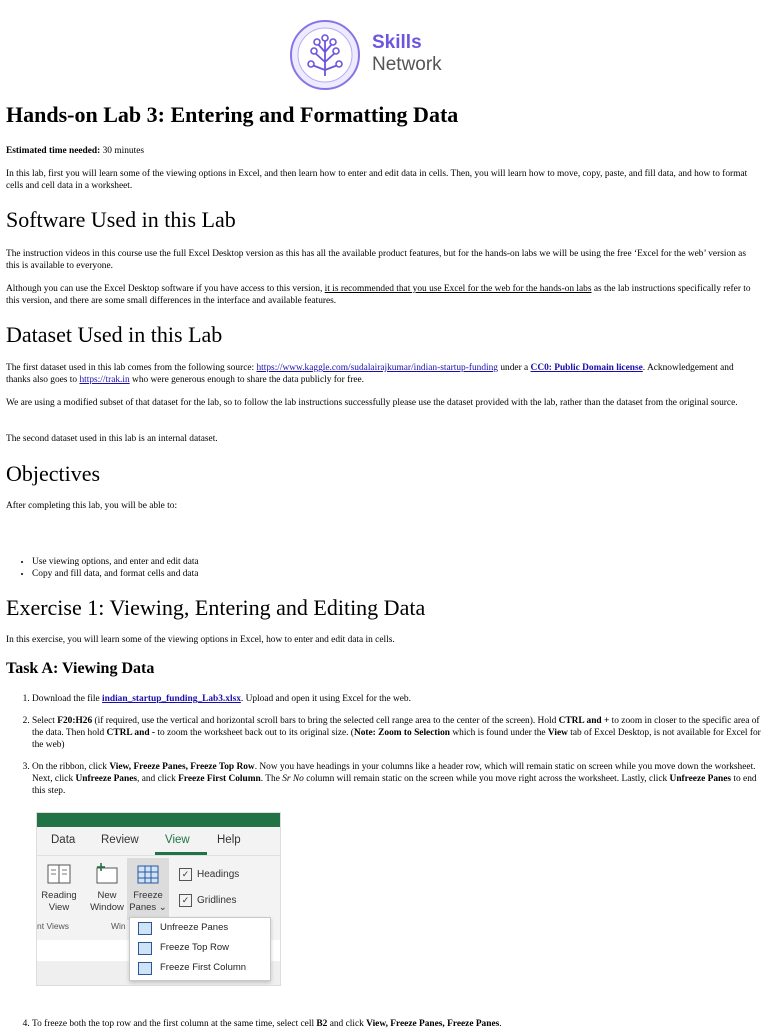 Image resolution: width=768 pixels, height=1030 pixels. What do you see at coordinates (584, 721) in the screenshot?
I see `step2-key-zoom-in: CTRL and +` at bounding box center [584, 721].